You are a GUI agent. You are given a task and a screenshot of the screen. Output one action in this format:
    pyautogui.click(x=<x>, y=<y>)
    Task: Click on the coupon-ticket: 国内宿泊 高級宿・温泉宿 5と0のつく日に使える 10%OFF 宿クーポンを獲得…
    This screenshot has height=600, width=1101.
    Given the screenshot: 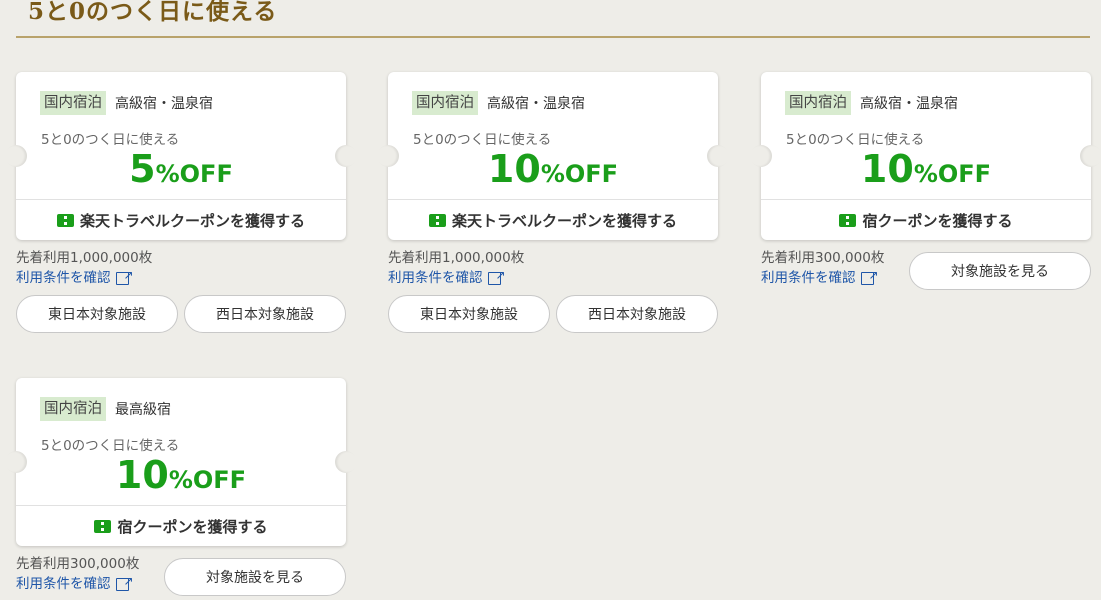 What is the action you would take?
    pyautogui.click(x=925, y=156)
    